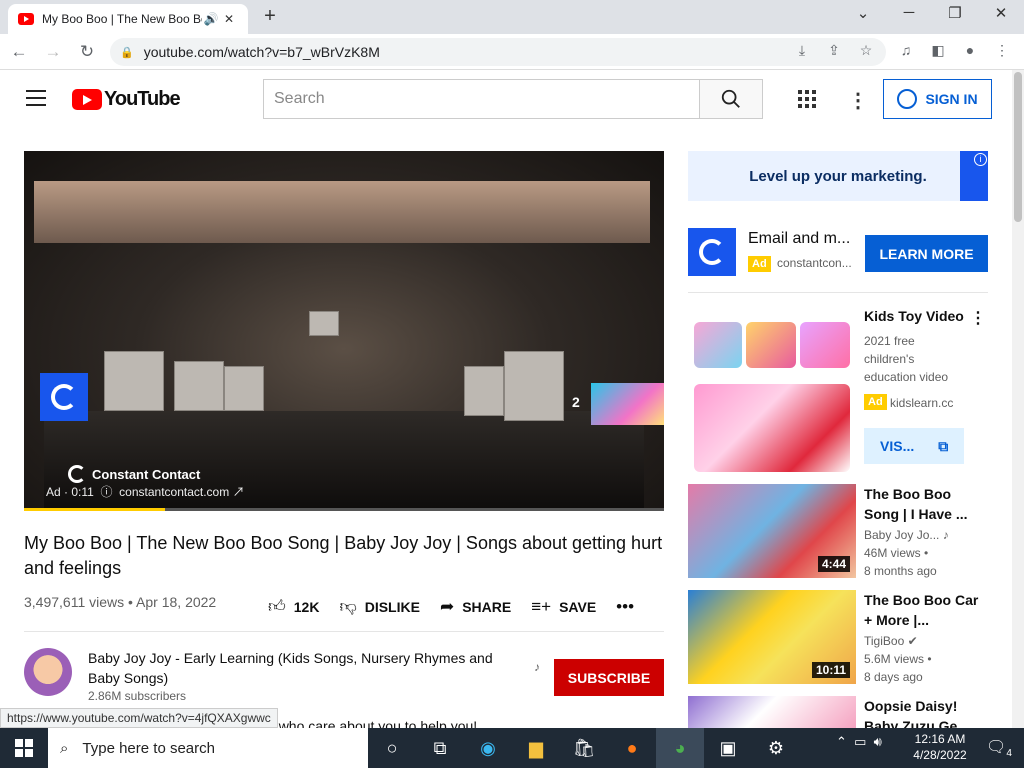 Image resolution: width=1024 pixels, height=768 pixels. I want to click on divider, so click(344, 631).